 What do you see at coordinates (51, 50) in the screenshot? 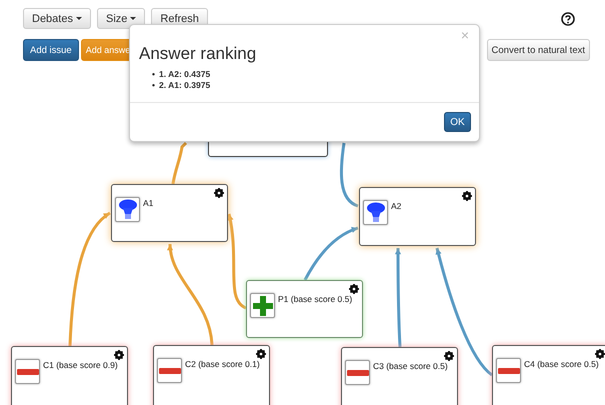
I see `action-button: Add issue` at bounding box center [51, 50].